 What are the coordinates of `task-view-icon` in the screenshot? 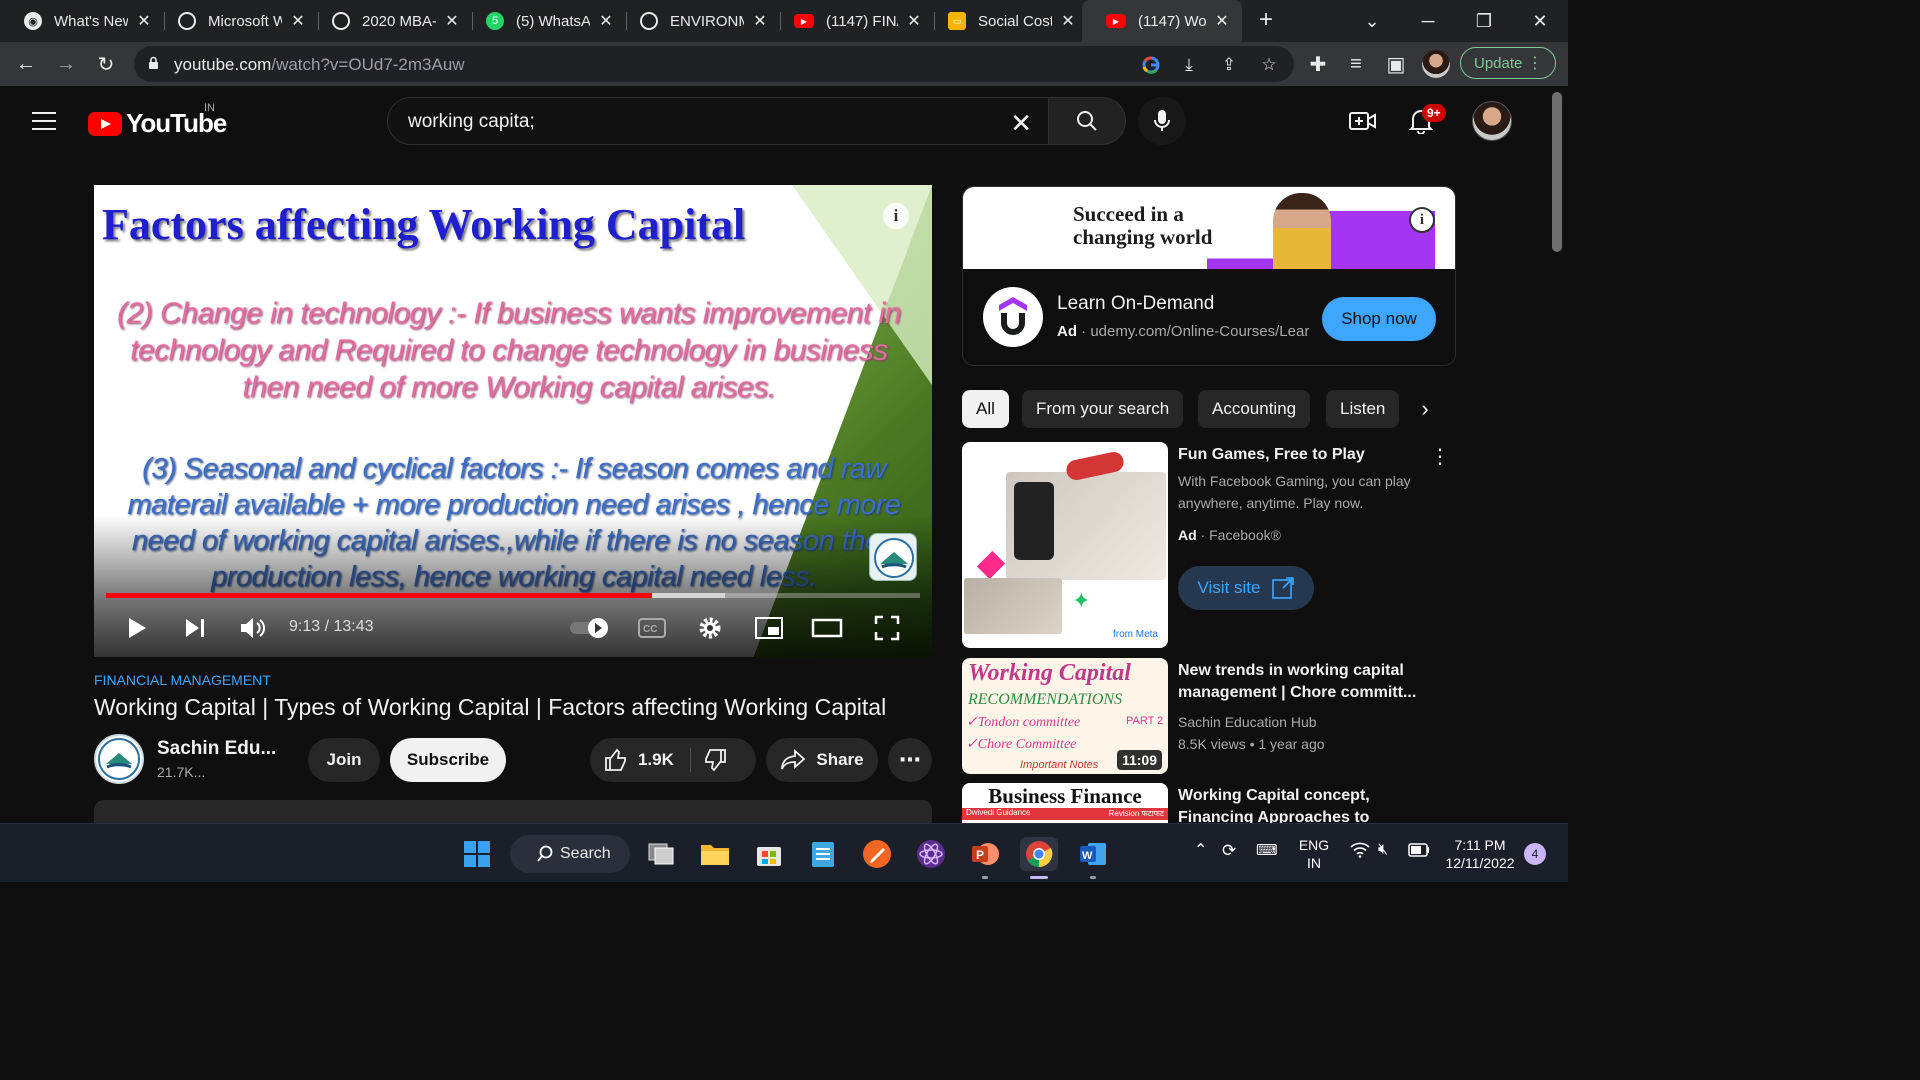 It's located at (661, 854).